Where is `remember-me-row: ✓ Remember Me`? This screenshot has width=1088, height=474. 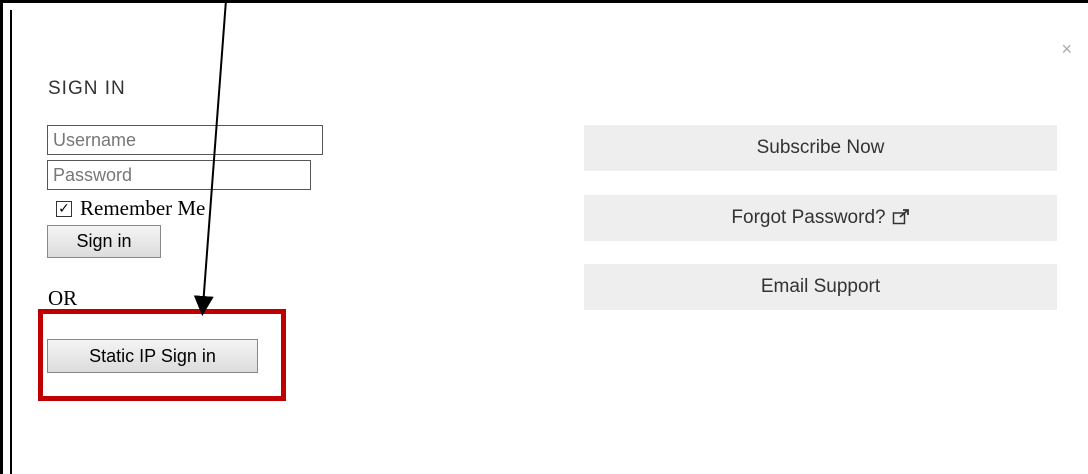
remember-me-row: ✓ Remember Me is located at coordinates (130, 208).